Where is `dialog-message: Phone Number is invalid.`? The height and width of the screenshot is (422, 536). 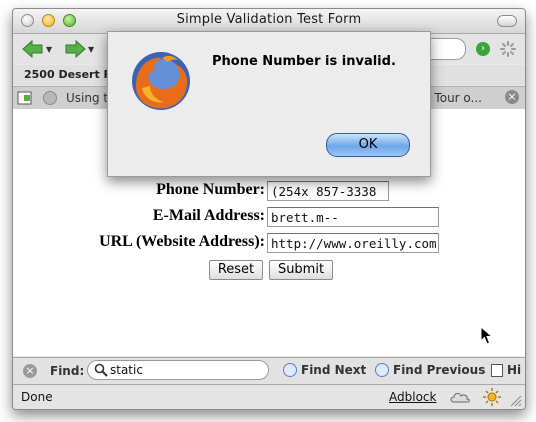
dialog-message: Phone Number is invalid. is located at coordinates (304, 61).